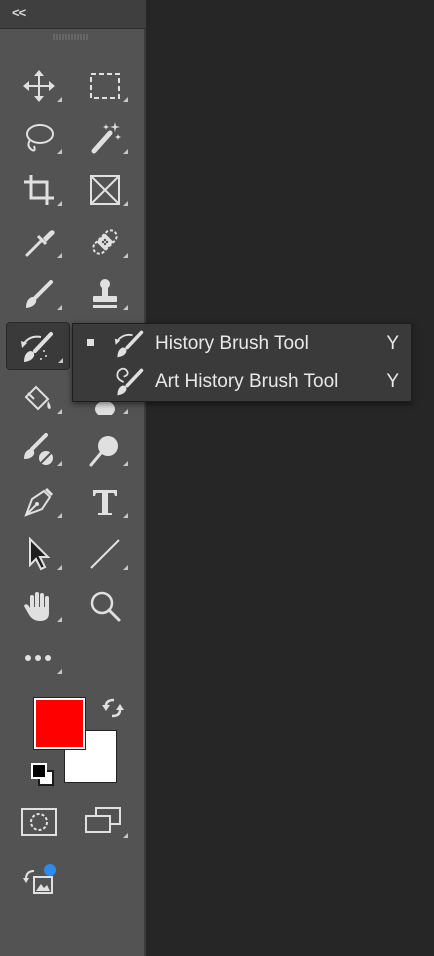  I want to click on swap-colors-icon, so click(113, 709).